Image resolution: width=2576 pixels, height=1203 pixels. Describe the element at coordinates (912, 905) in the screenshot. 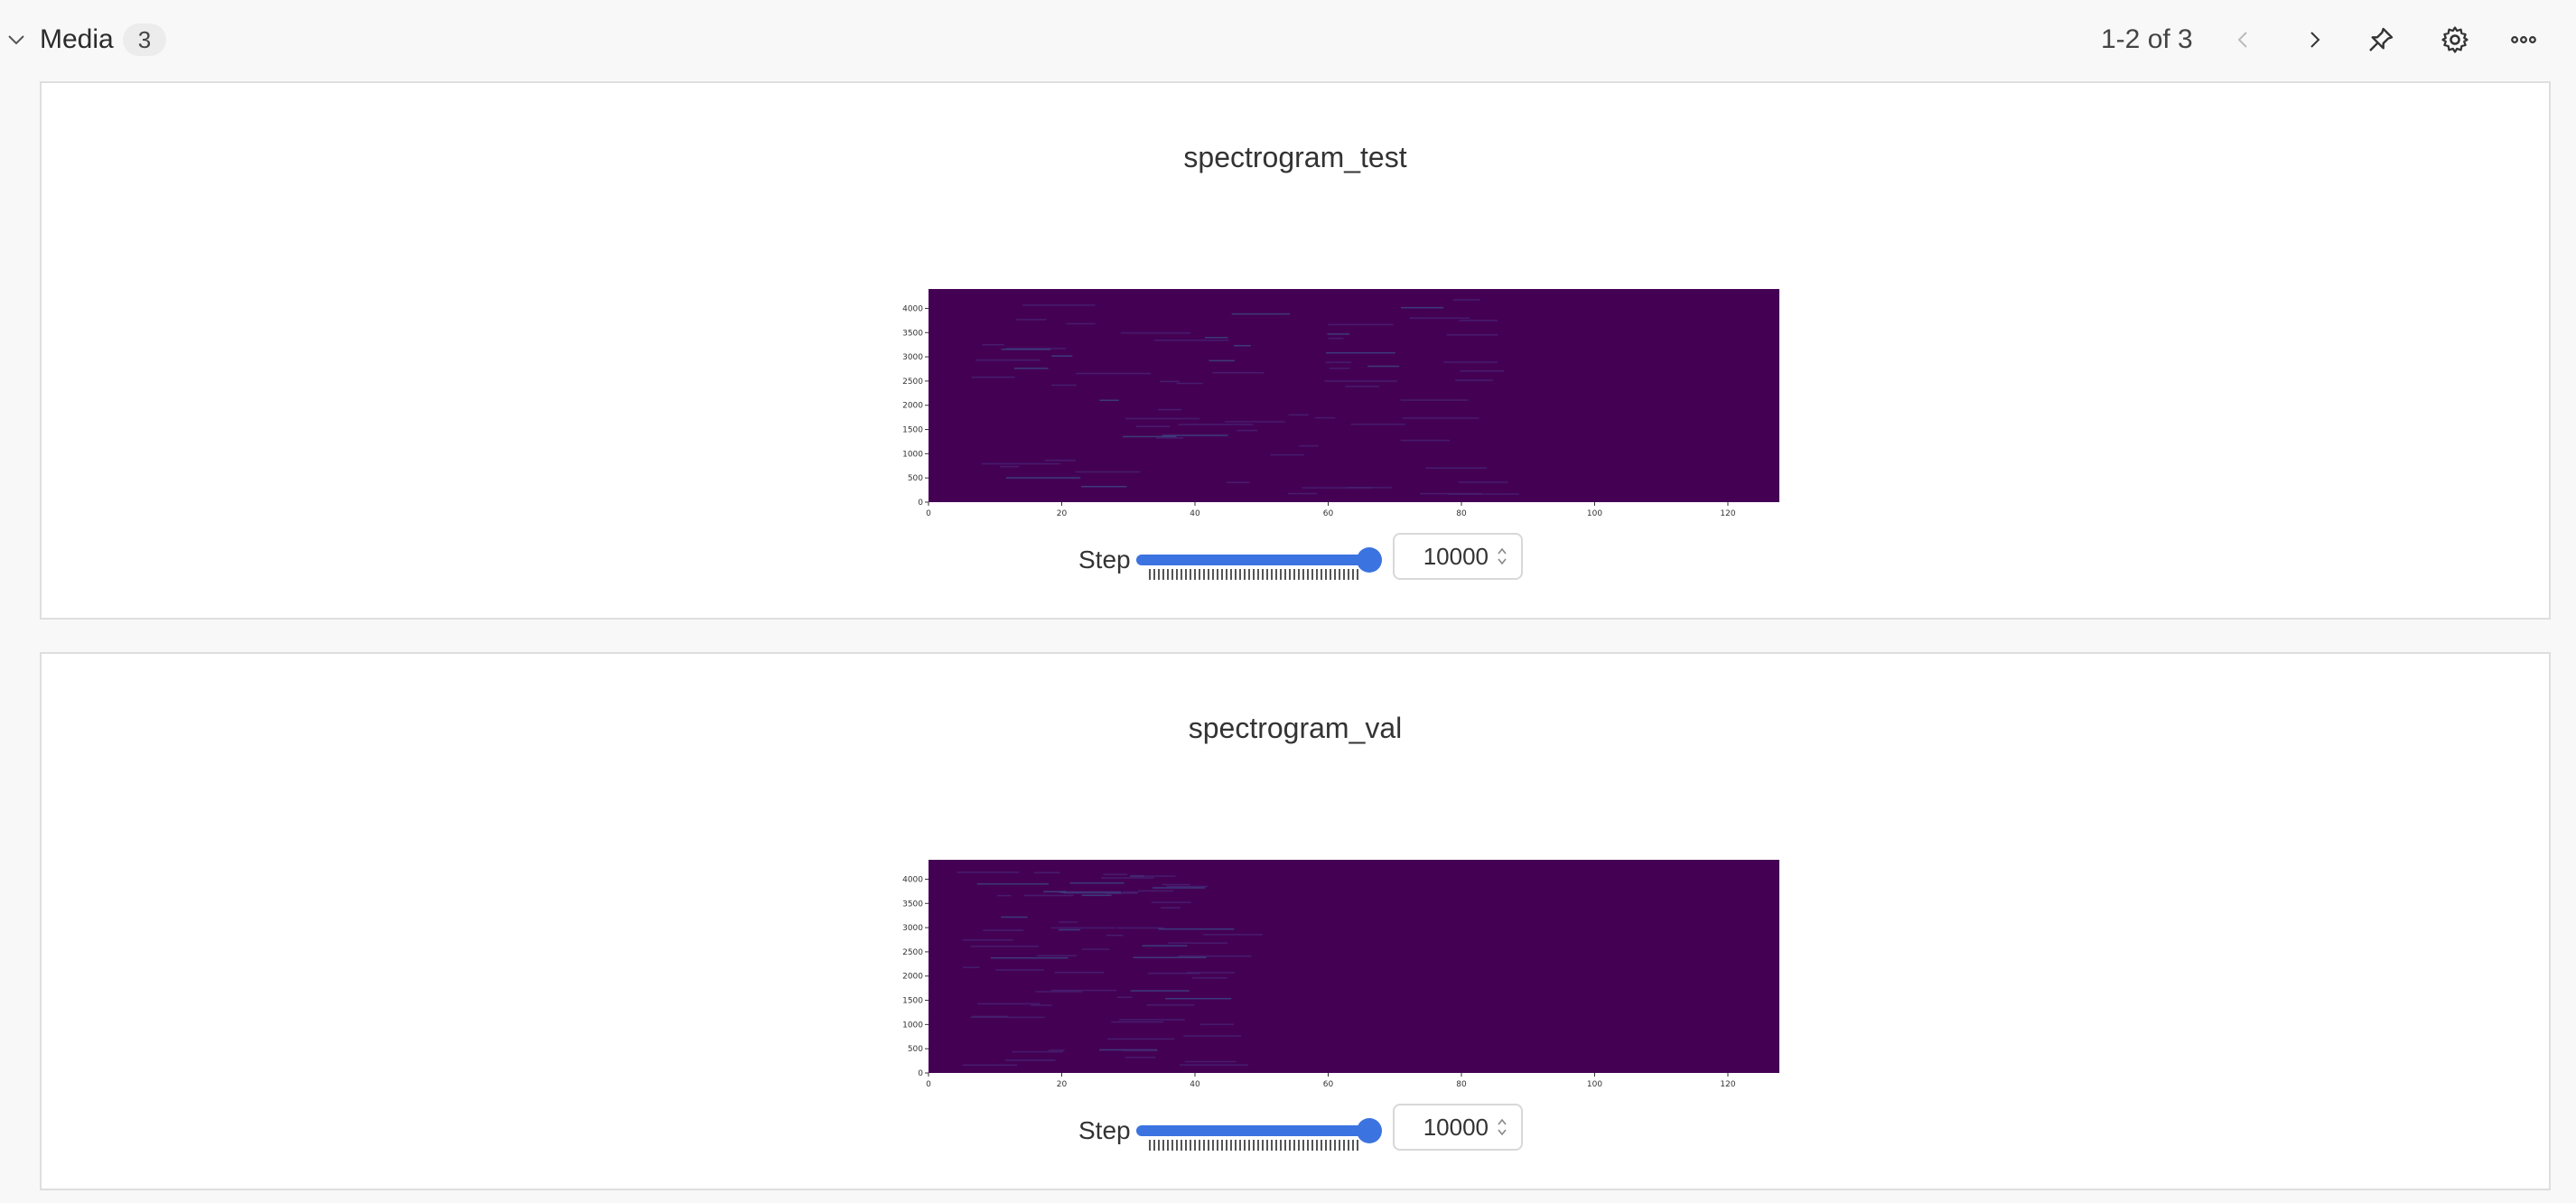

I see `y-tick-label: 3500` at that location.